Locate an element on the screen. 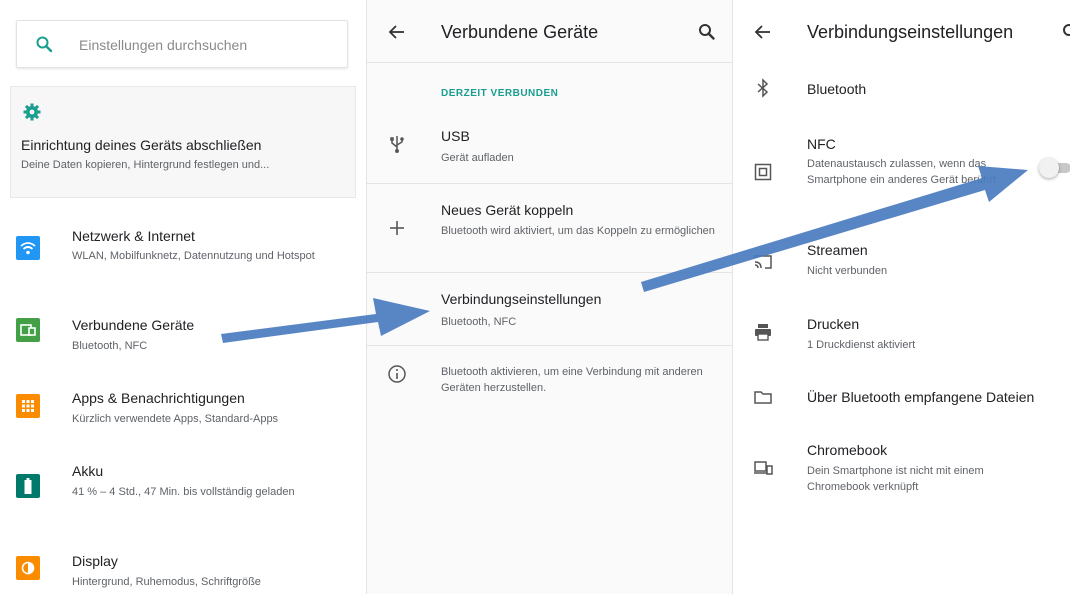  print-item: Drucken 1 Druckdienst aktiviert is located at coordinates (901, 334).